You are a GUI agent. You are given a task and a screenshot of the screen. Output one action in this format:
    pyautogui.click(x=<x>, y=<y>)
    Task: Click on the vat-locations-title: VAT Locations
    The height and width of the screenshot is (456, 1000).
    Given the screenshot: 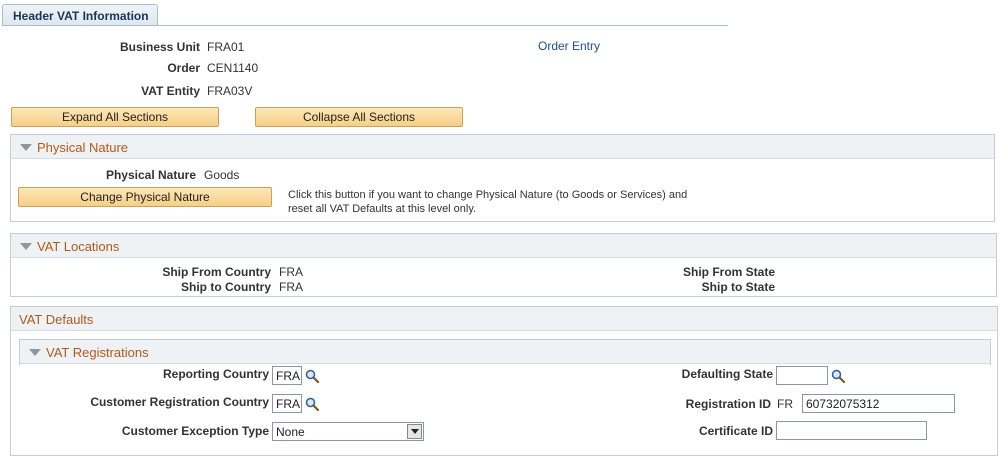 What is the action you would take?
    pyautogui.click(x=78, y=246)
    